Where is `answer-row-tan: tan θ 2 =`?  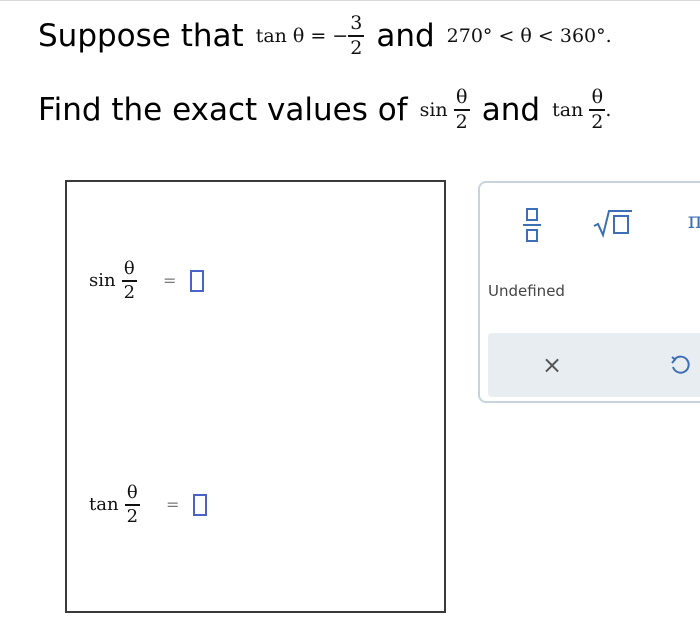
answer-row-tan: tan θ 2 = is located at coordinates (148, 504).